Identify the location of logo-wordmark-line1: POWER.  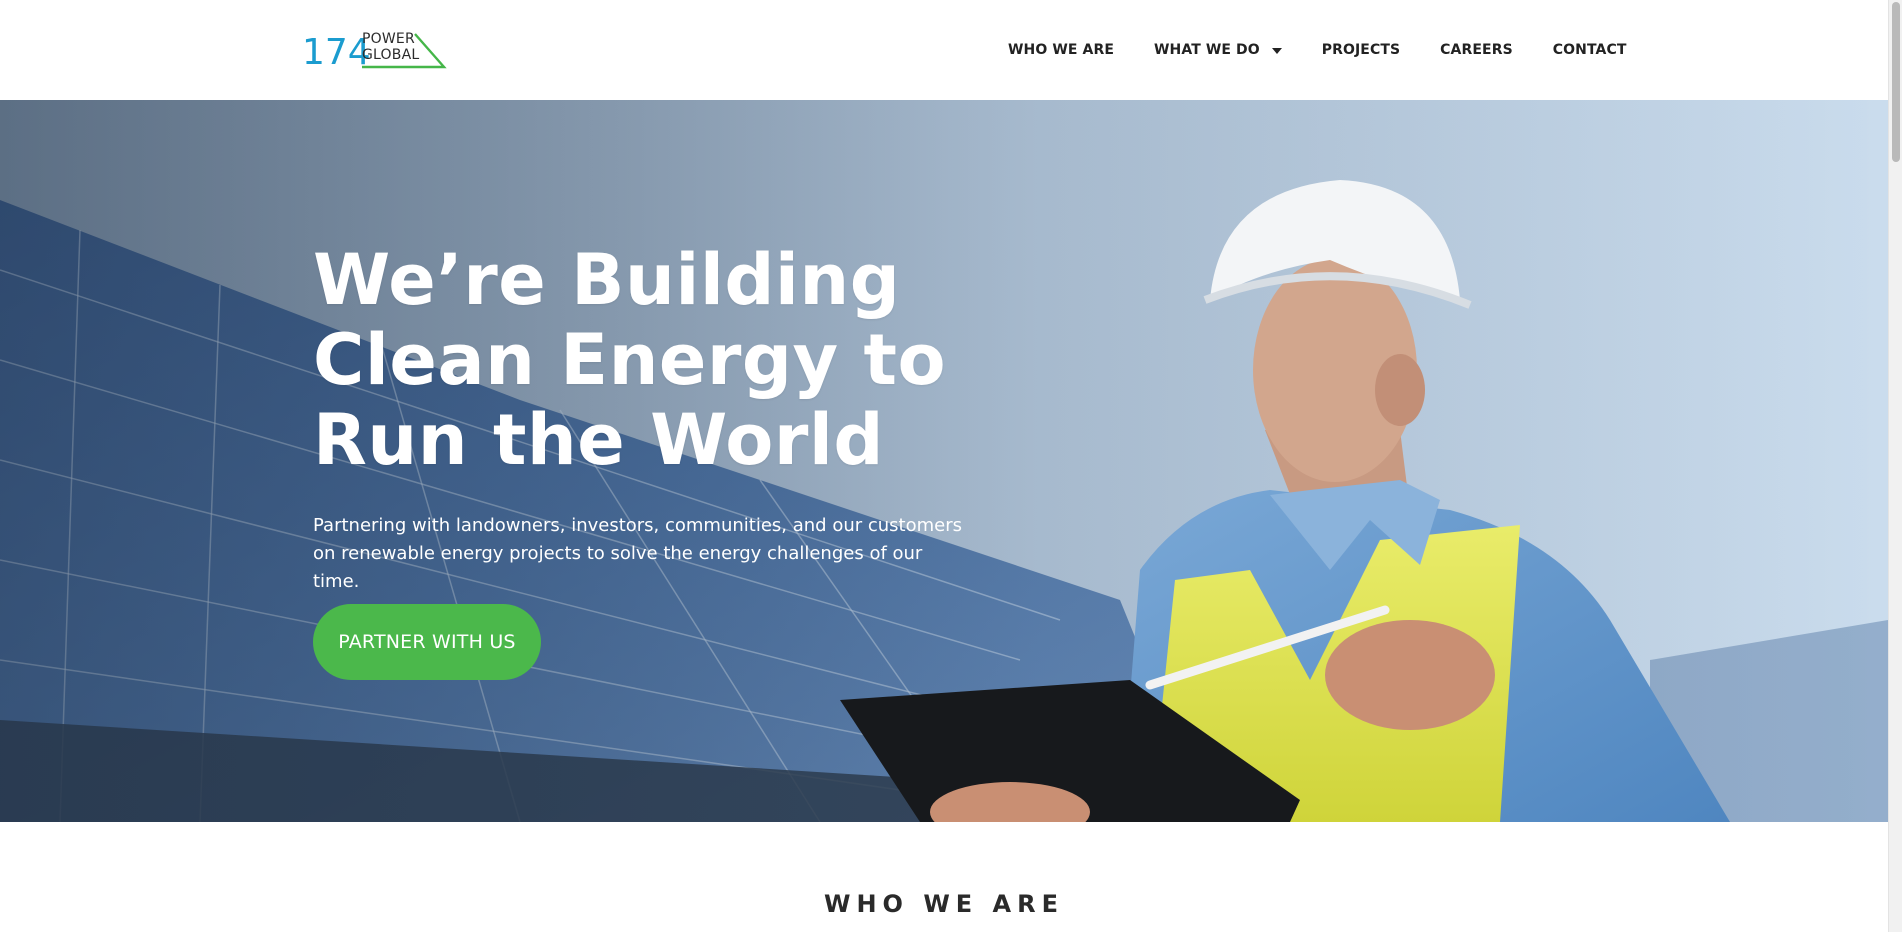
(388, 39).